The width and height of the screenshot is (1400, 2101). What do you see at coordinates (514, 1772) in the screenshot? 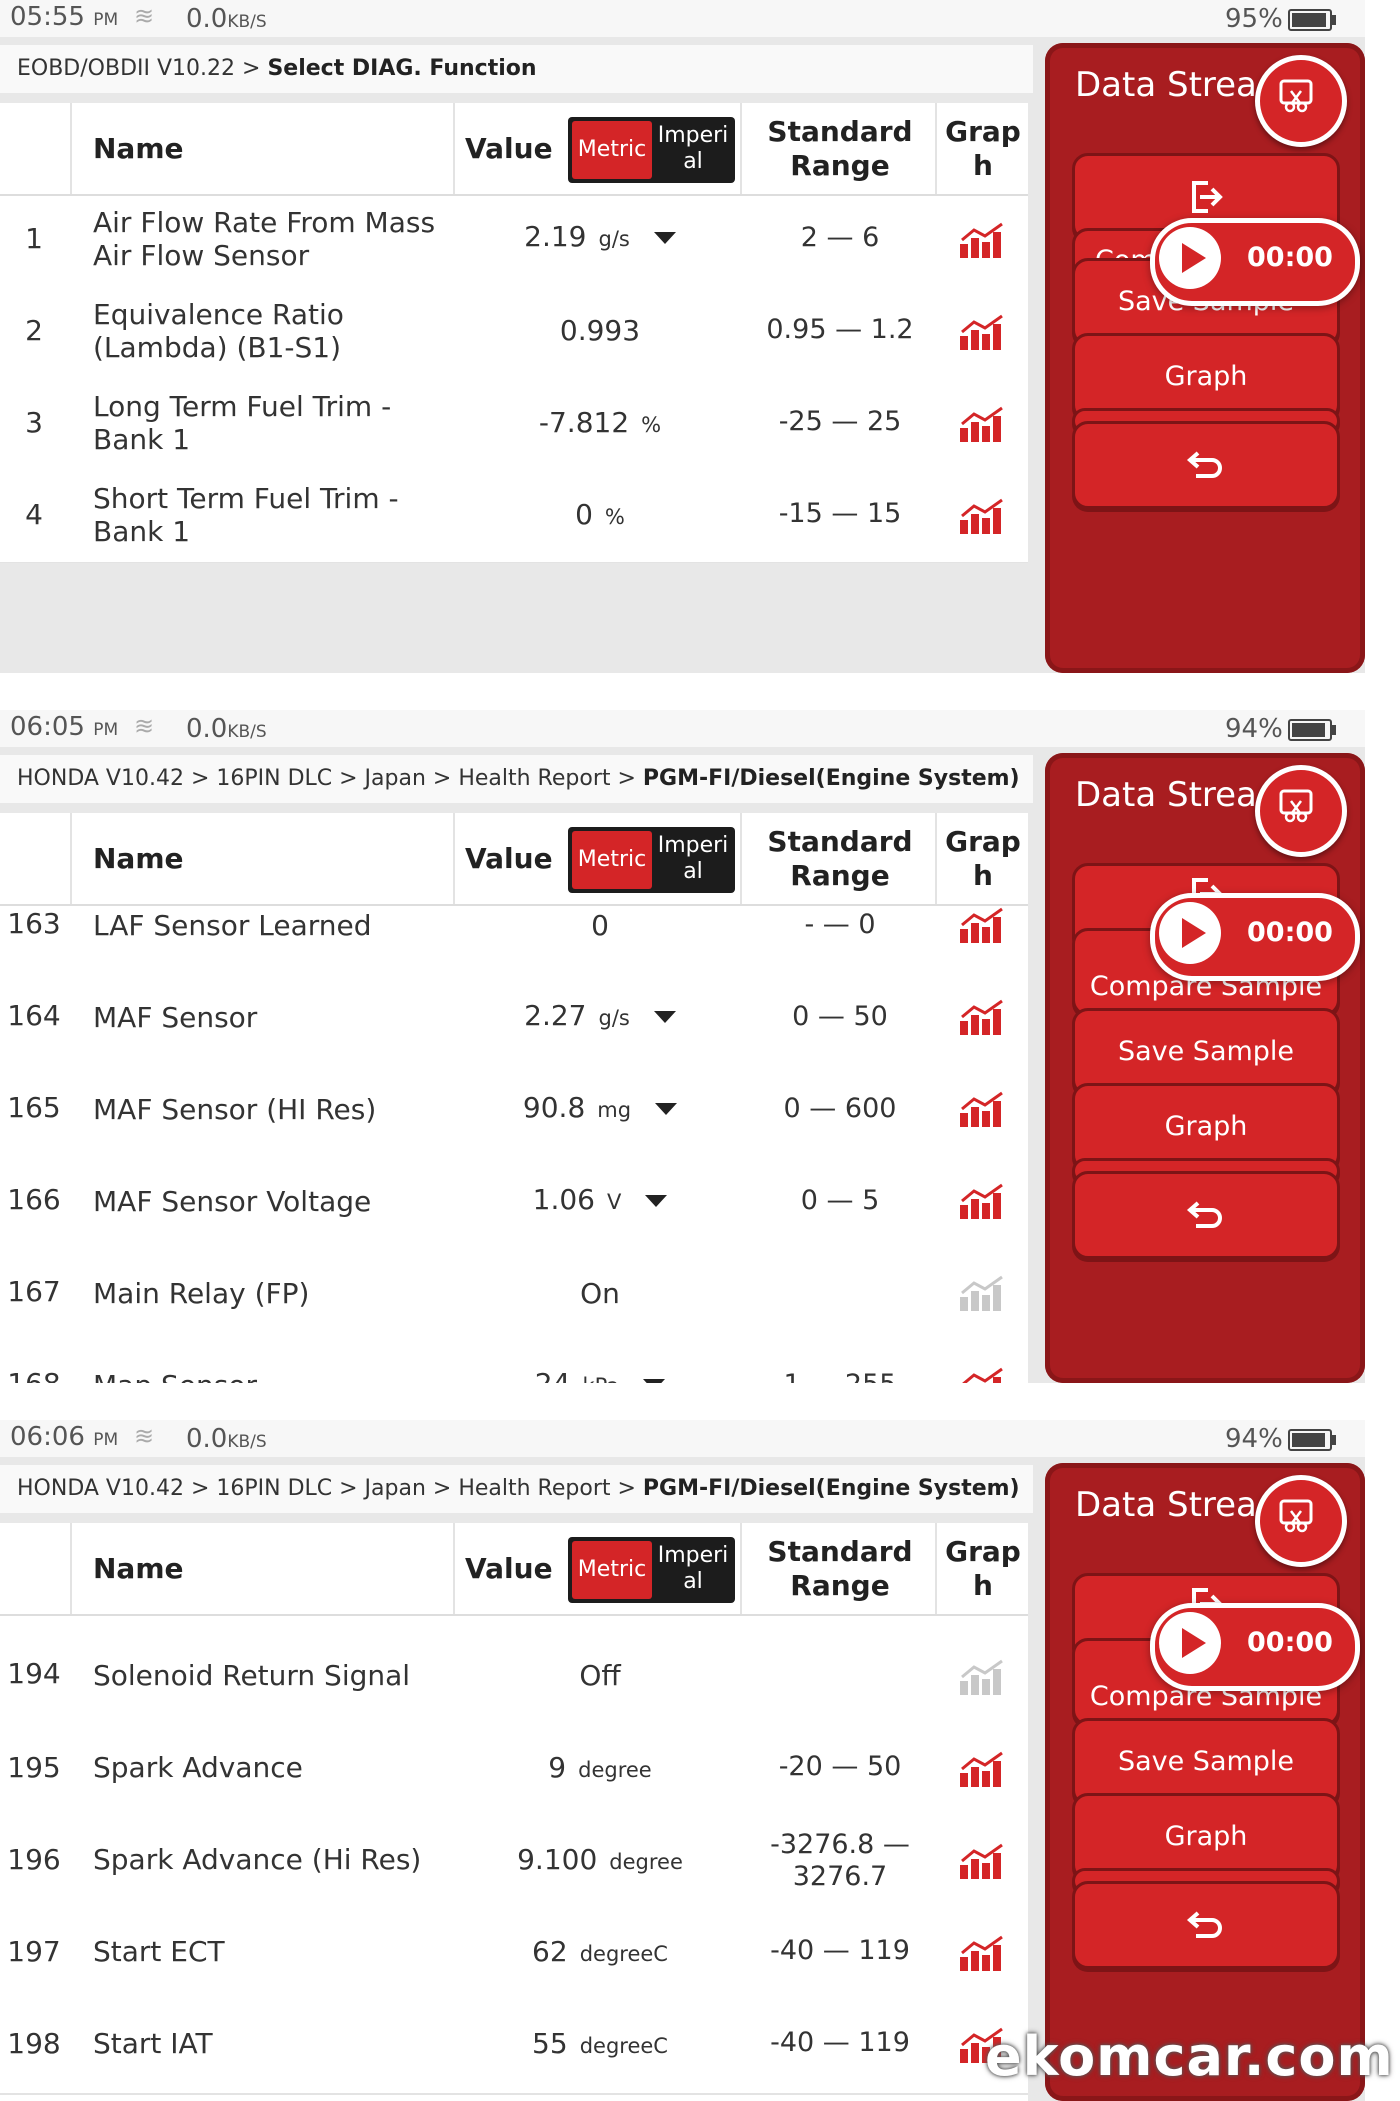
I see `table-row: 195 Spark Advance 9 degree -20 — 50` at bounding box center [514, 1772].